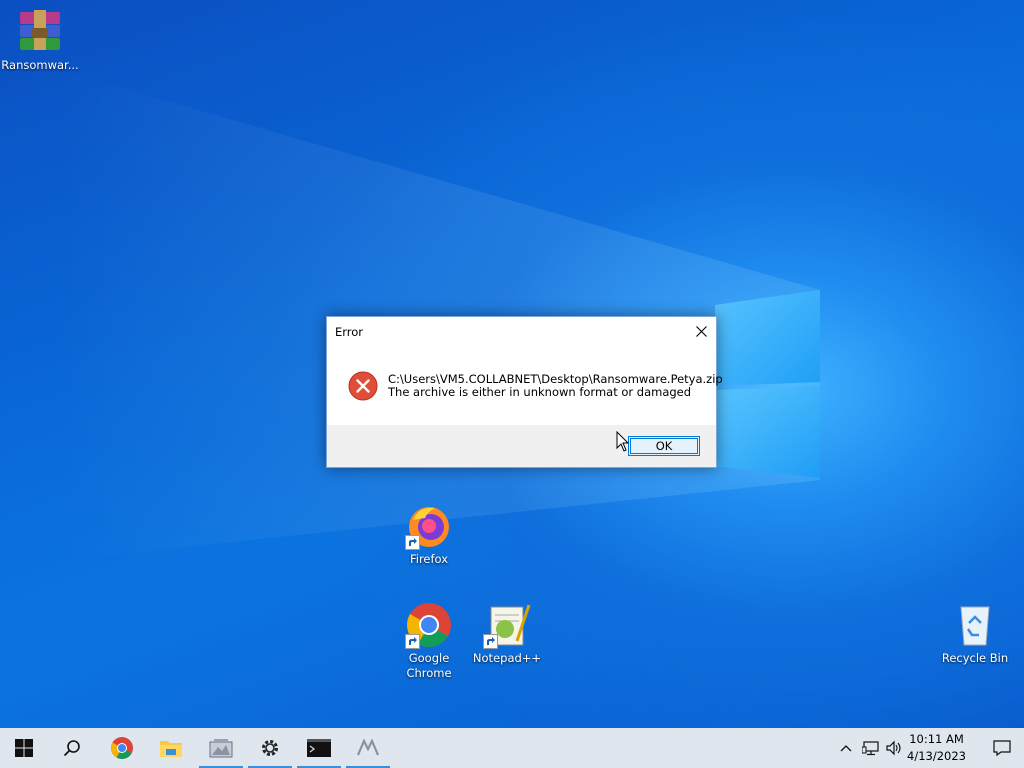  I want to click on volume-button, so click(894, 748).